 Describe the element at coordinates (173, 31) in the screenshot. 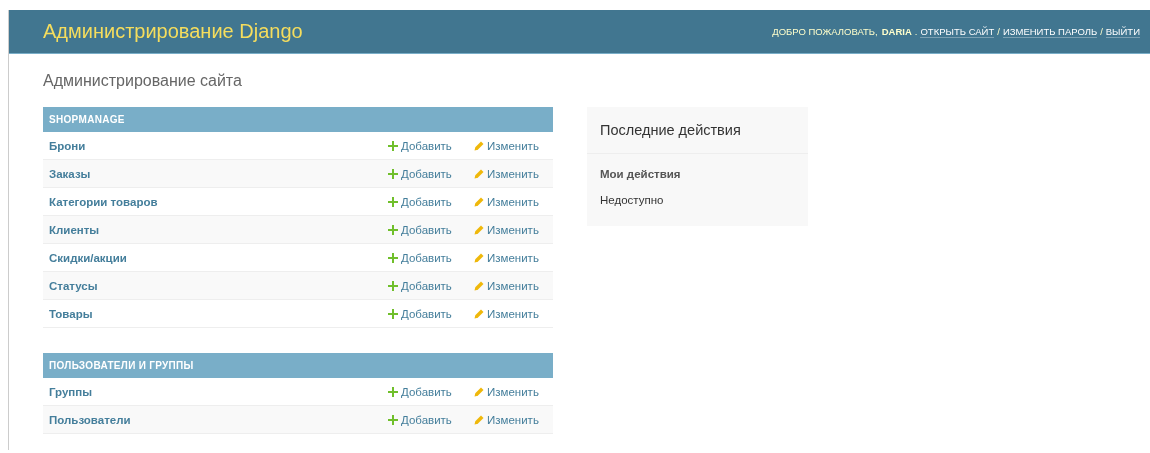

I see `site-branding: Администрирование Django` at that location.